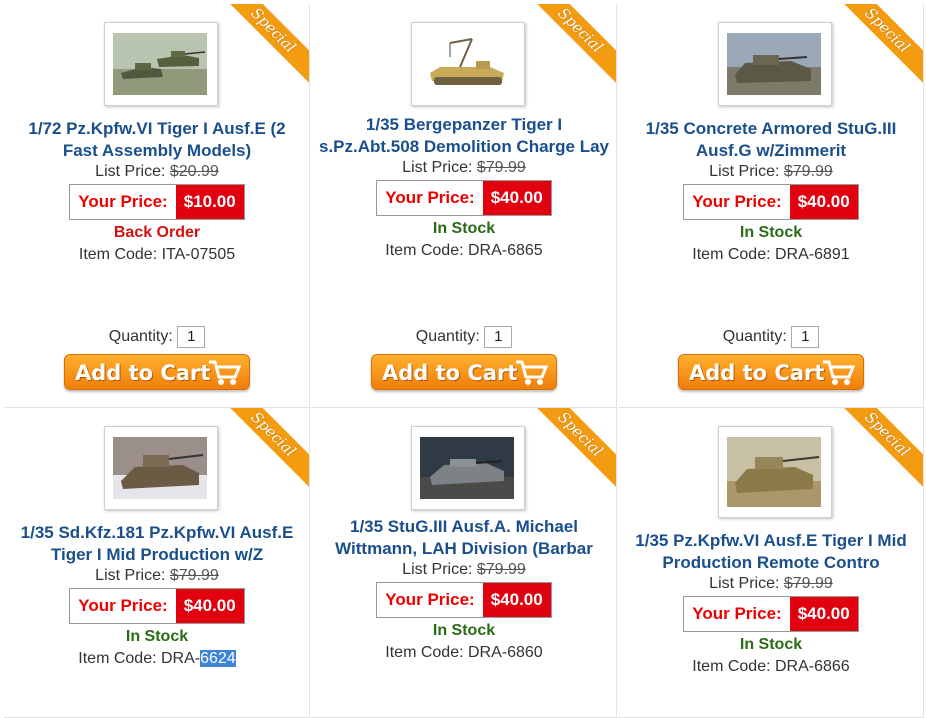 The width and height of the screenshot is (926, 718). I want to click on your-price-box: Your Price: $10.00, so click(157, 202).